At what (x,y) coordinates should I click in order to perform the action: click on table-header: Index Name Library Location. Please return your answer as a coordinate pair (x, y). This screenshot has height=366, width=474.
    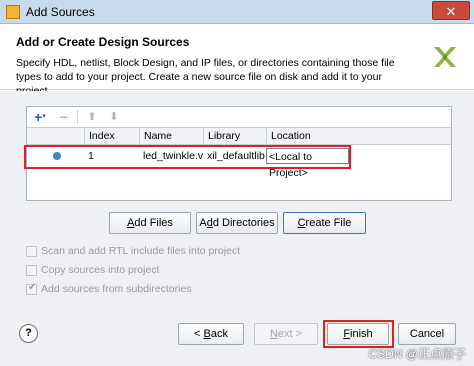
    Looking at the image, I should click on (239, 136).